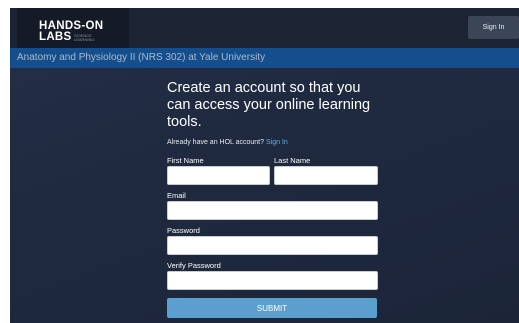 The width and height of the screenshot is (519, 323). Describe the element at coordinates (264, 28) in the screenshot. I see `top-navigation-bar: HANDS-ON LABS SCIENCE LEARNING Sign In` at that location.